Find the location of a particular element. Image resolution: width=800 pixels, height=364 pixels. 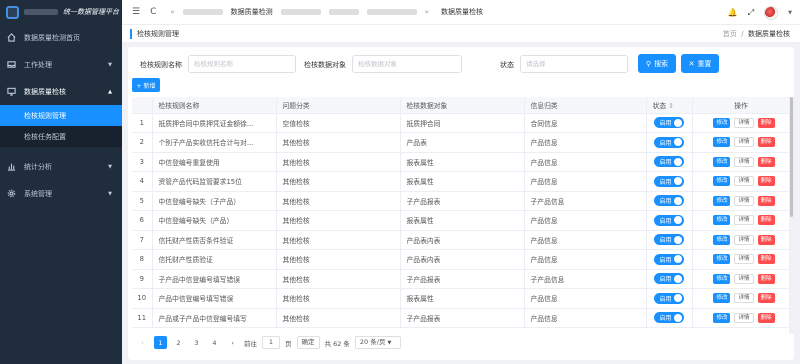

goto-page-input: 1 is located at coordinates (271, 342).